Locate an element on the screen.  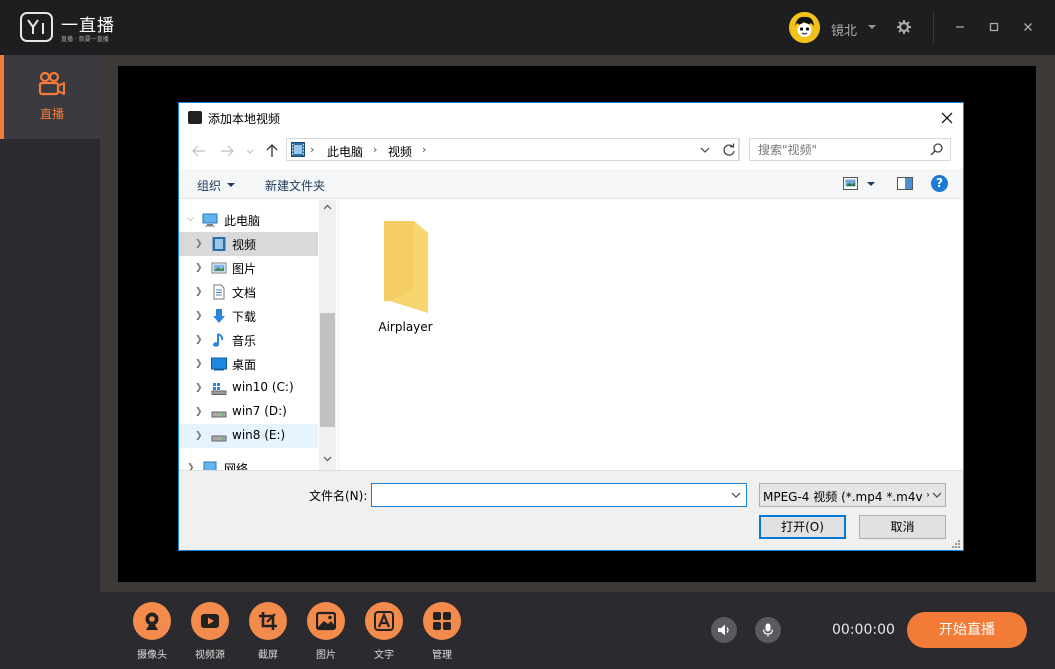
tree-item-pictures: ❯ 图片 is located at coordinates (248, 268).